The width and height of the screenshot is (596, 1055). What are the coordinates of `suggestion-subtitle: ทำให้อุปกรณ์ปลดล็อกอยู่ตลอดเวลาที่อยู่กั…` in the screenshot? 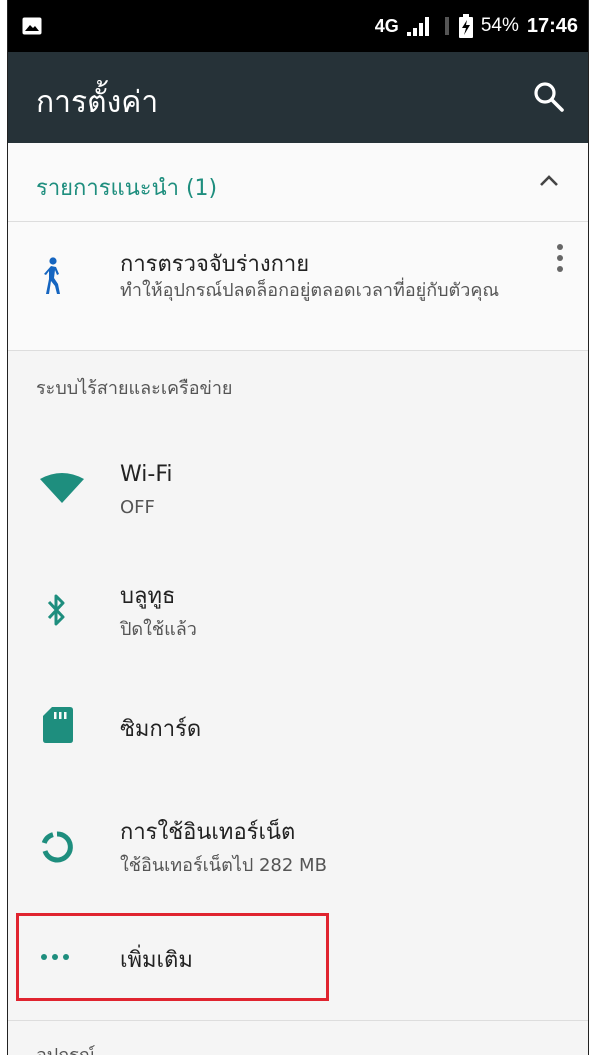 It's located at (310, 290).